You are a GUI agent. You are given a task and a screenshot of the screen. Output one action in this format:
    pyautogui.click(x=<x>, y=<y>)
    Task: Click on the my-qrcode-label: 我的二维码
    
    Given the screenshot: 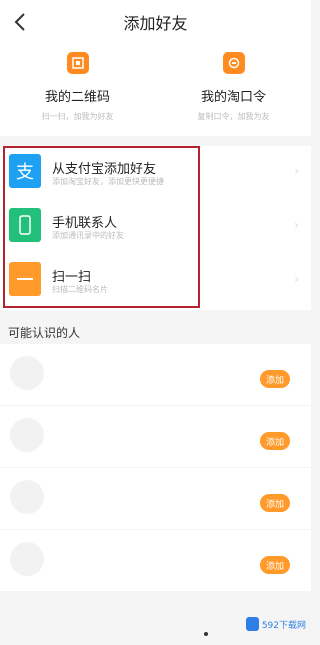 What is the action you would take?
    pyautogui.click(x=77, y=97)
    